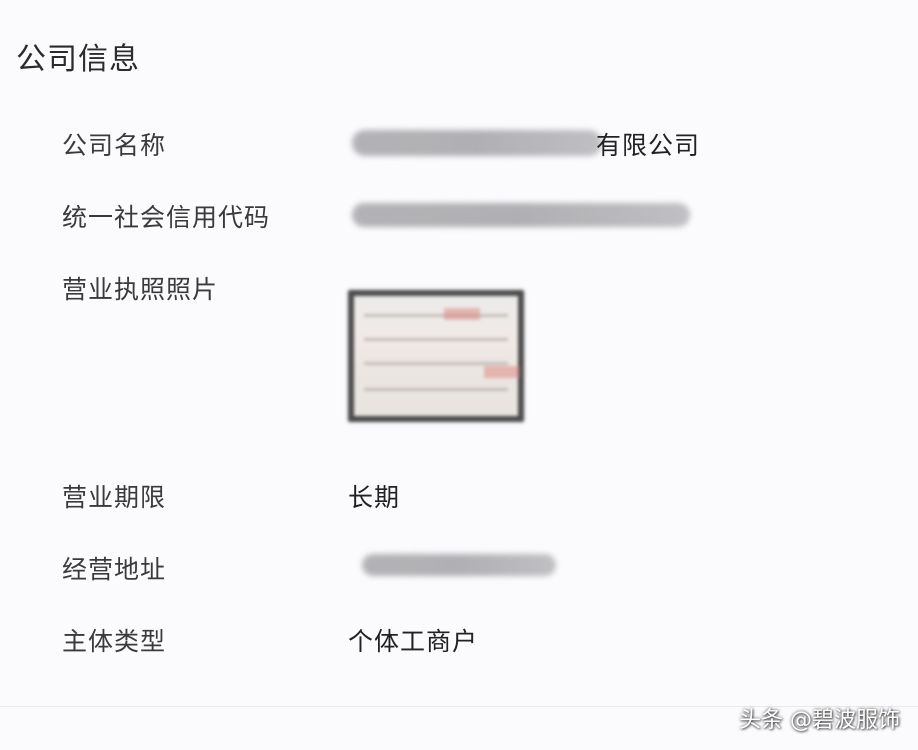 This screenshot has height=750, width=918. I want to click on business-address-label: 经营地址, so click(114, 569).